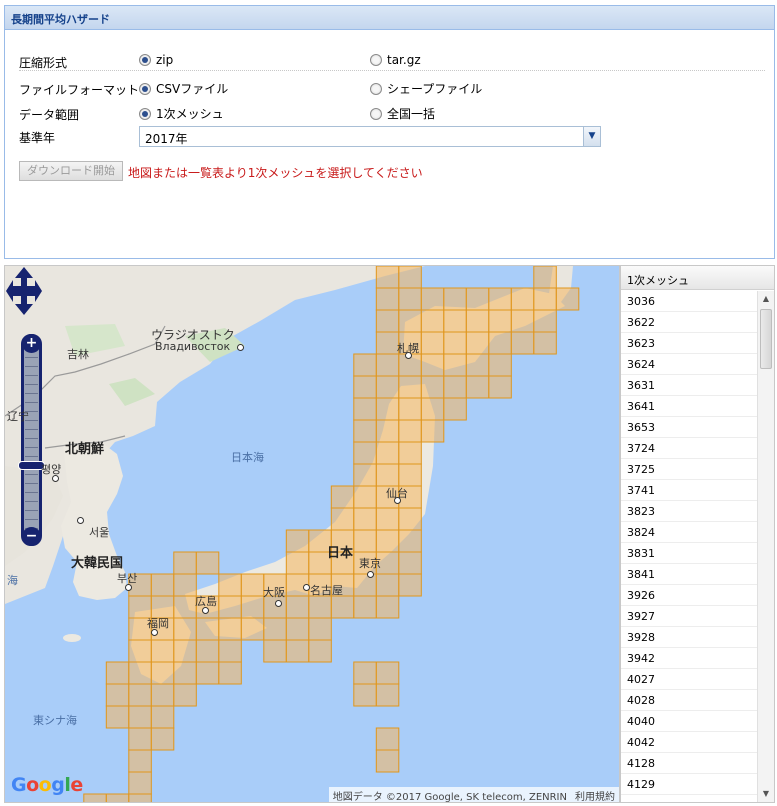  Describe the element at coordinates (183, 88) in the screenshot. I see `file-format-csv-radio: CSVファイル` at that location.